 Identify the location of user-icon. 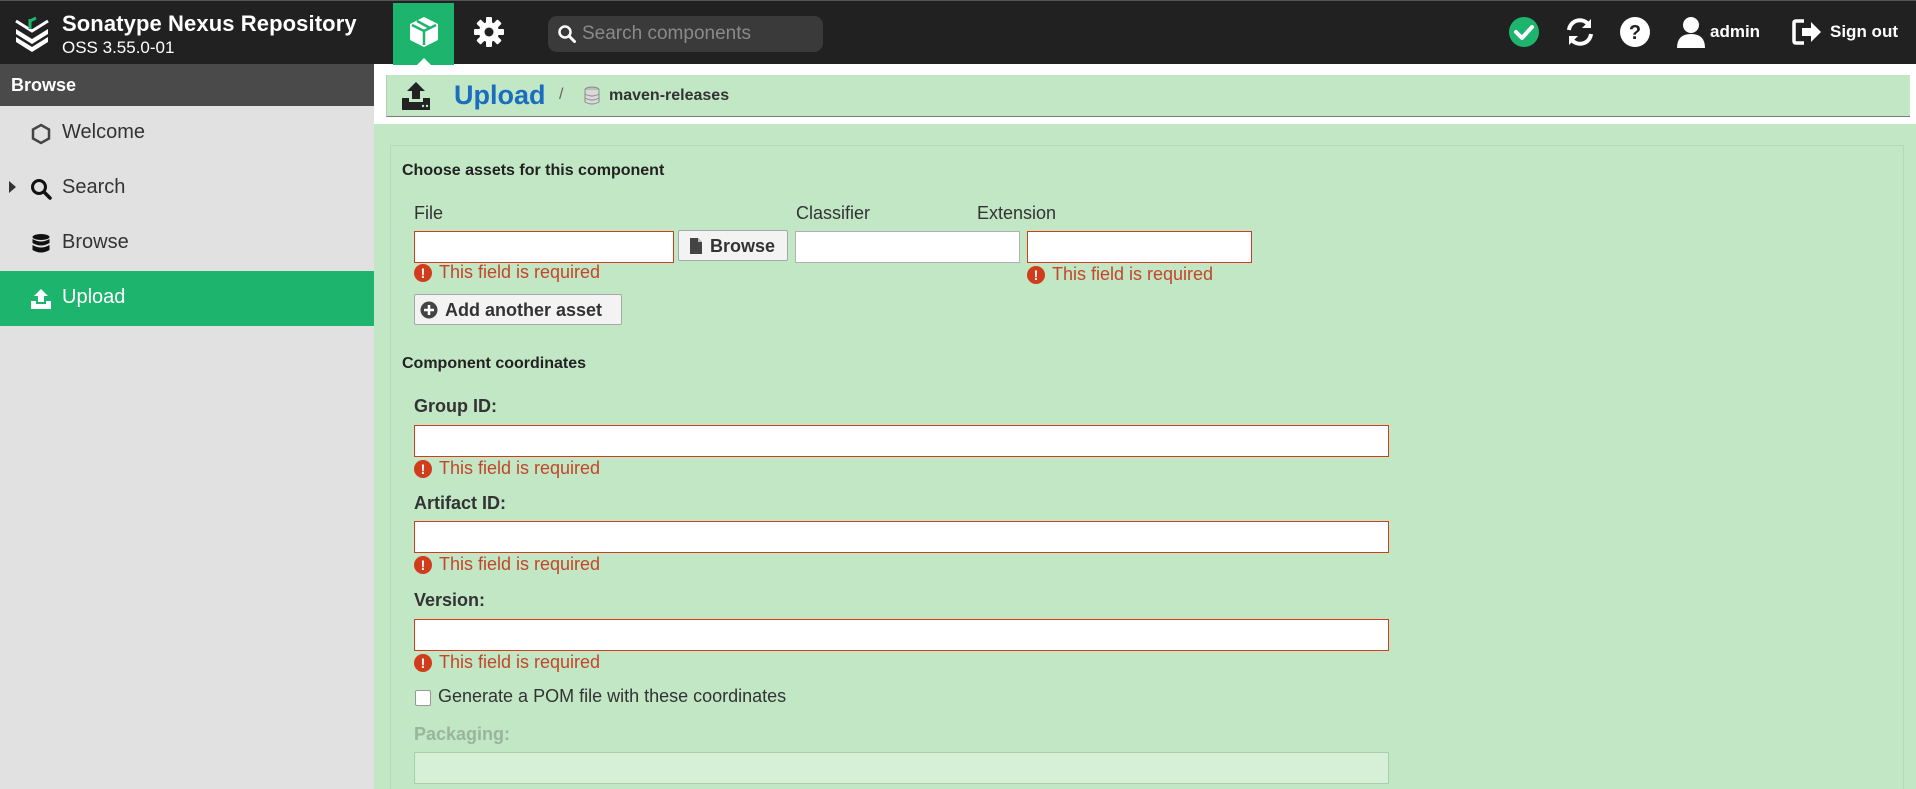
(1691, 32).